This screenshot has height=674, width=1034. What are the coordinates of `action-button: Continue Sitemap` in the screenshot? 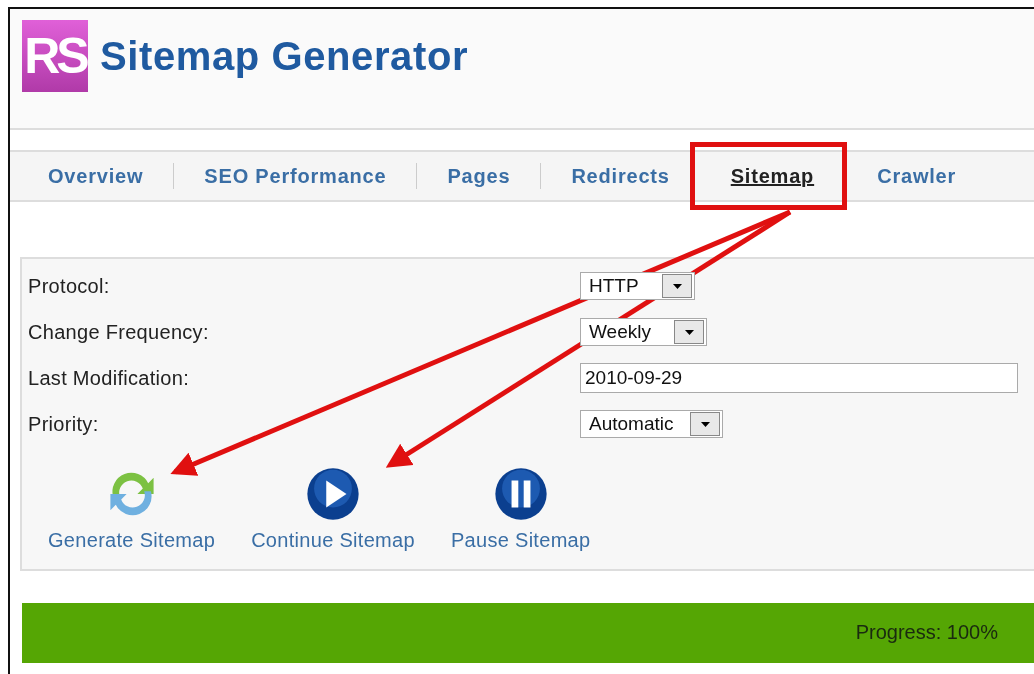 It's located at (333, 509).